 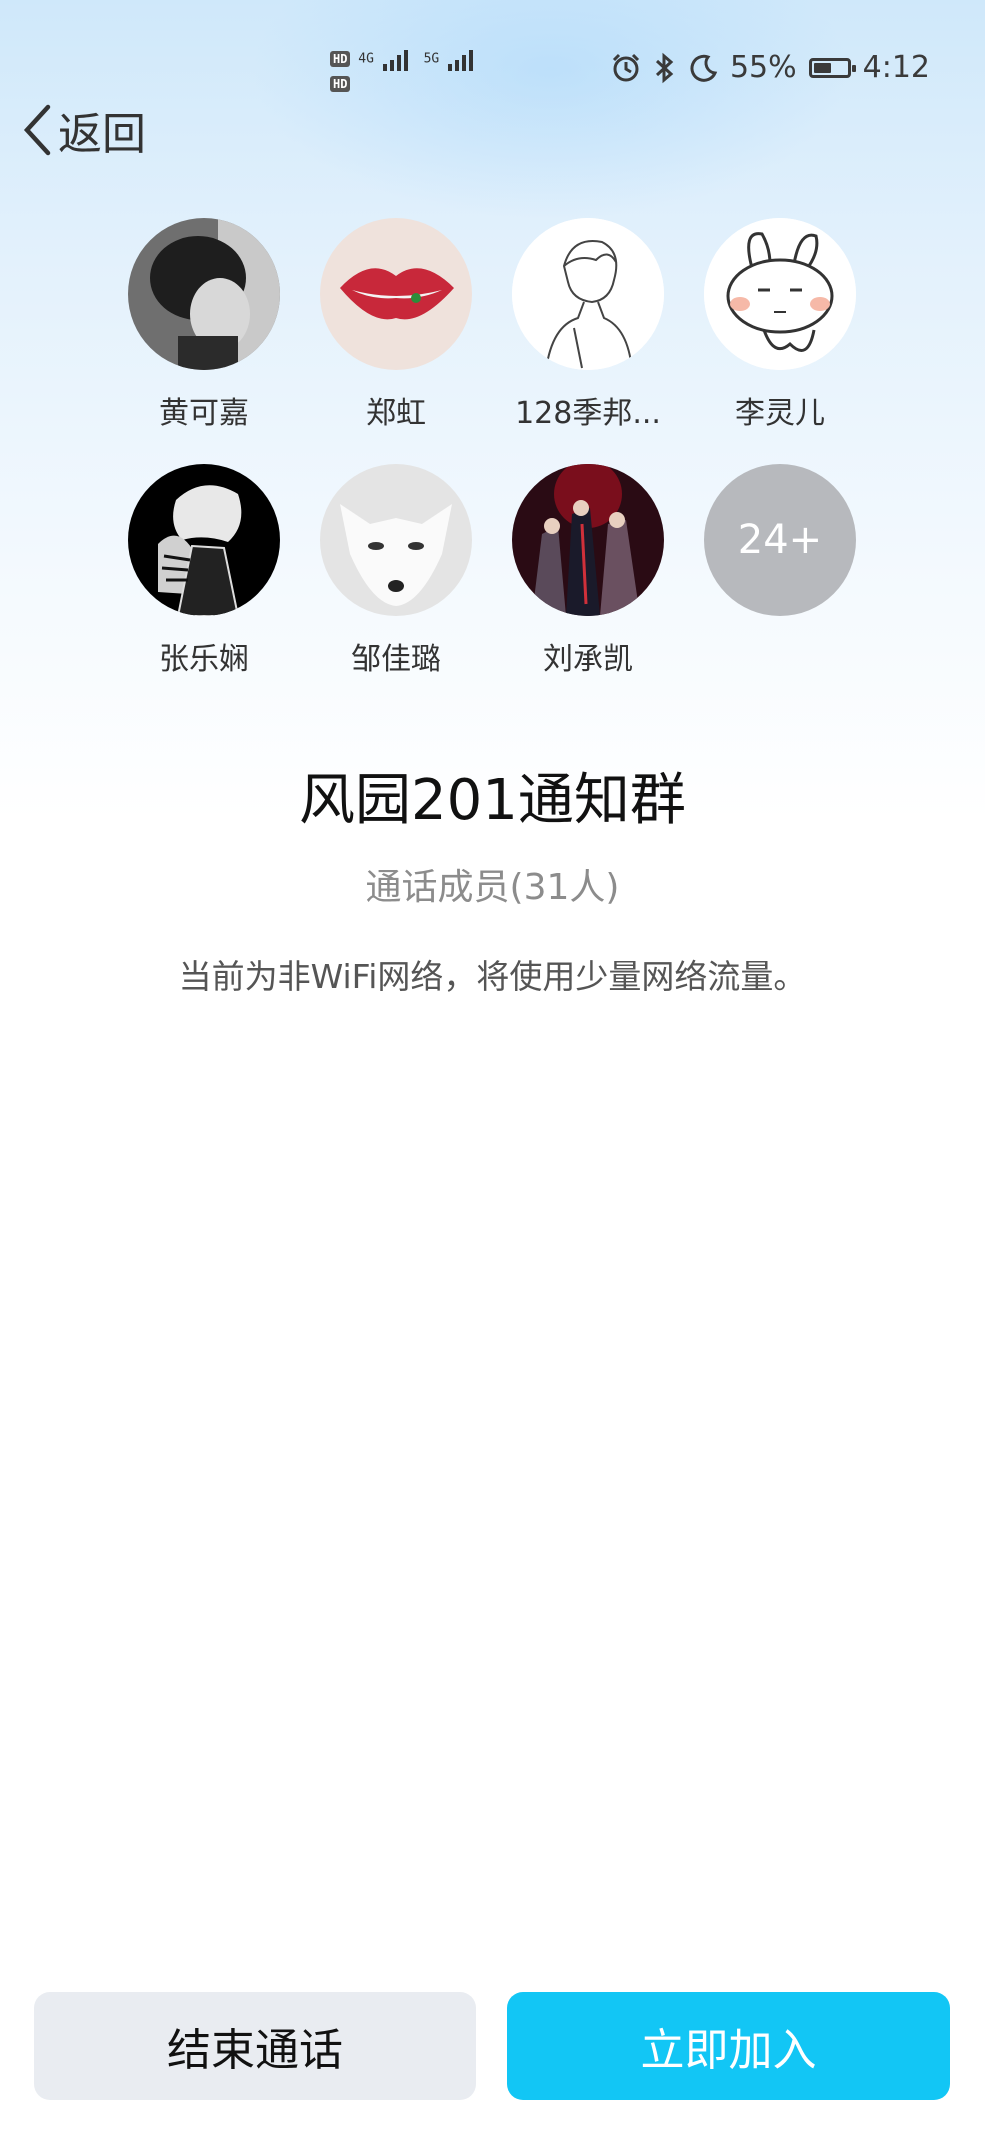 I want to click on bluetooth-icon, so click(x=664, y=67).